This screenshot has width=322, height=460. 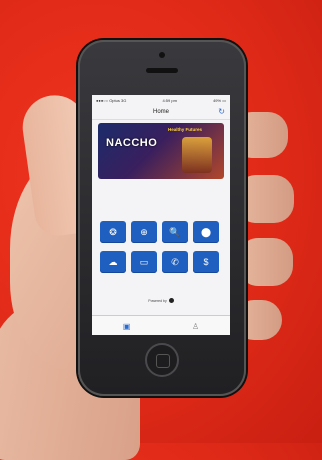 What do you see at coordinates (162, 360) in the screenshot?
I see `home-button` at bounding box center [162, 360].